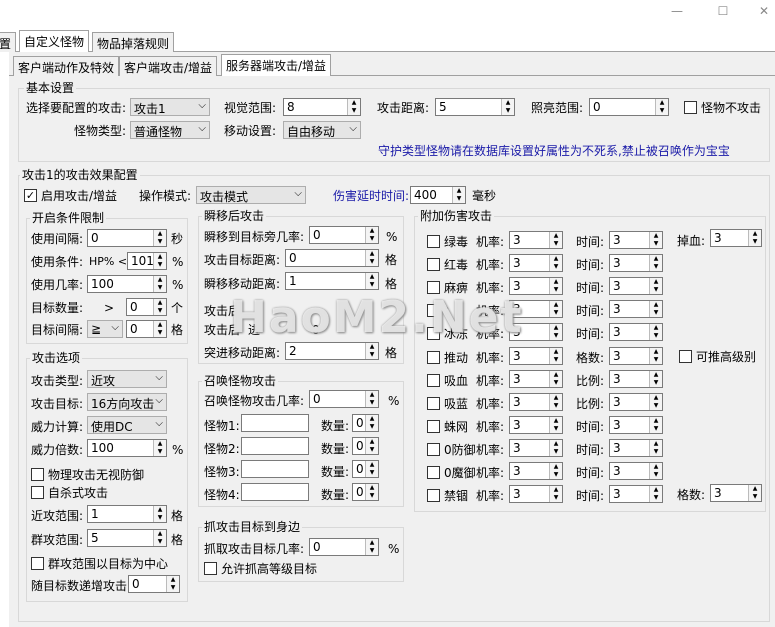 Image resolution: width=775 pixels, height=627 pixels. I want to click on tab-client-effects: 客户端动作及特效, so click(66, 66).